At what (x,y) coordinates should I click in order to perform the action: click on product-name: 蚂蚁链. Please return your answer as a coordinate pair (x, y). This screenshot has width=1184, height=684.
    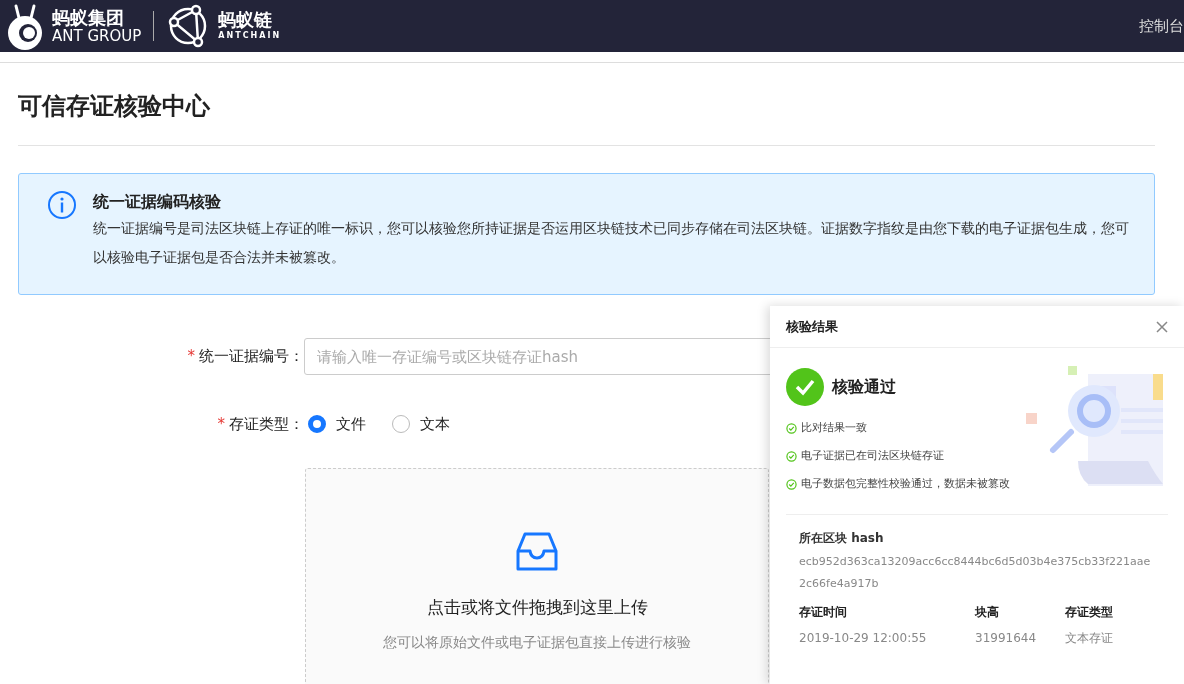
    Looking at the image, I should click on (246, 20).